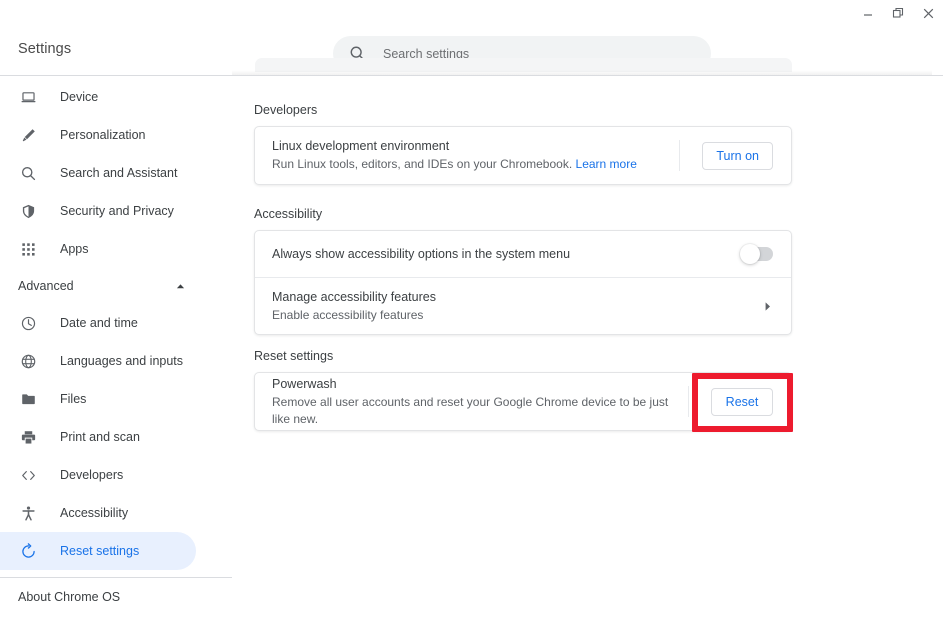  Describe the element at coordinates (28, 437) in the screenshot. I see `printer-icon` at that location.